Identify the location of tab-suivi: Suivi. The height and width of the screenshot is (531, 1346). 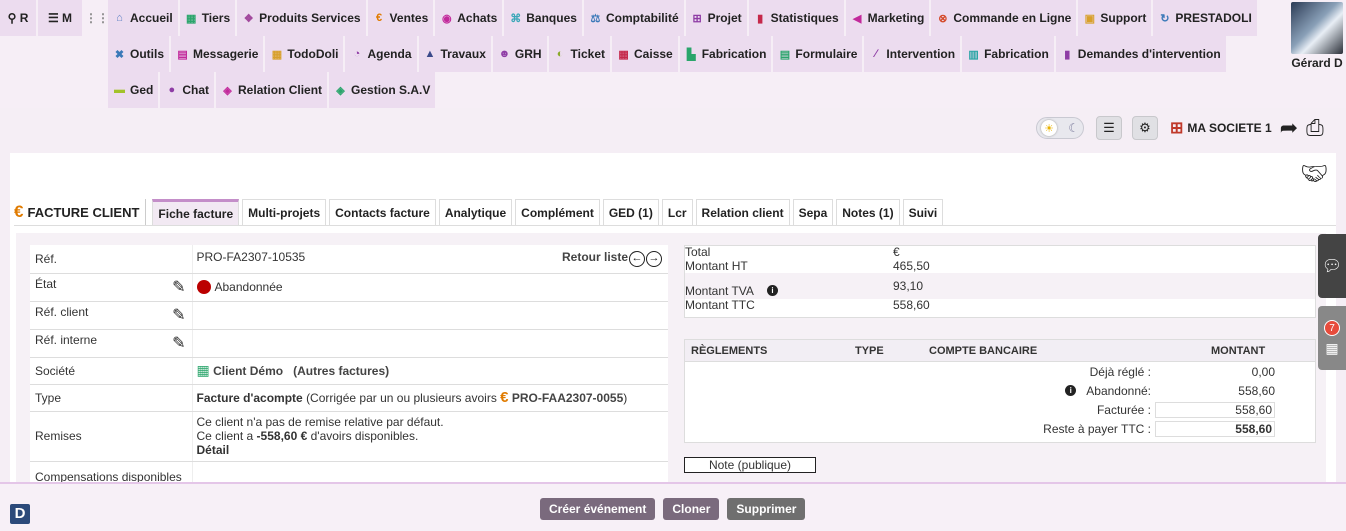
(923, 212).